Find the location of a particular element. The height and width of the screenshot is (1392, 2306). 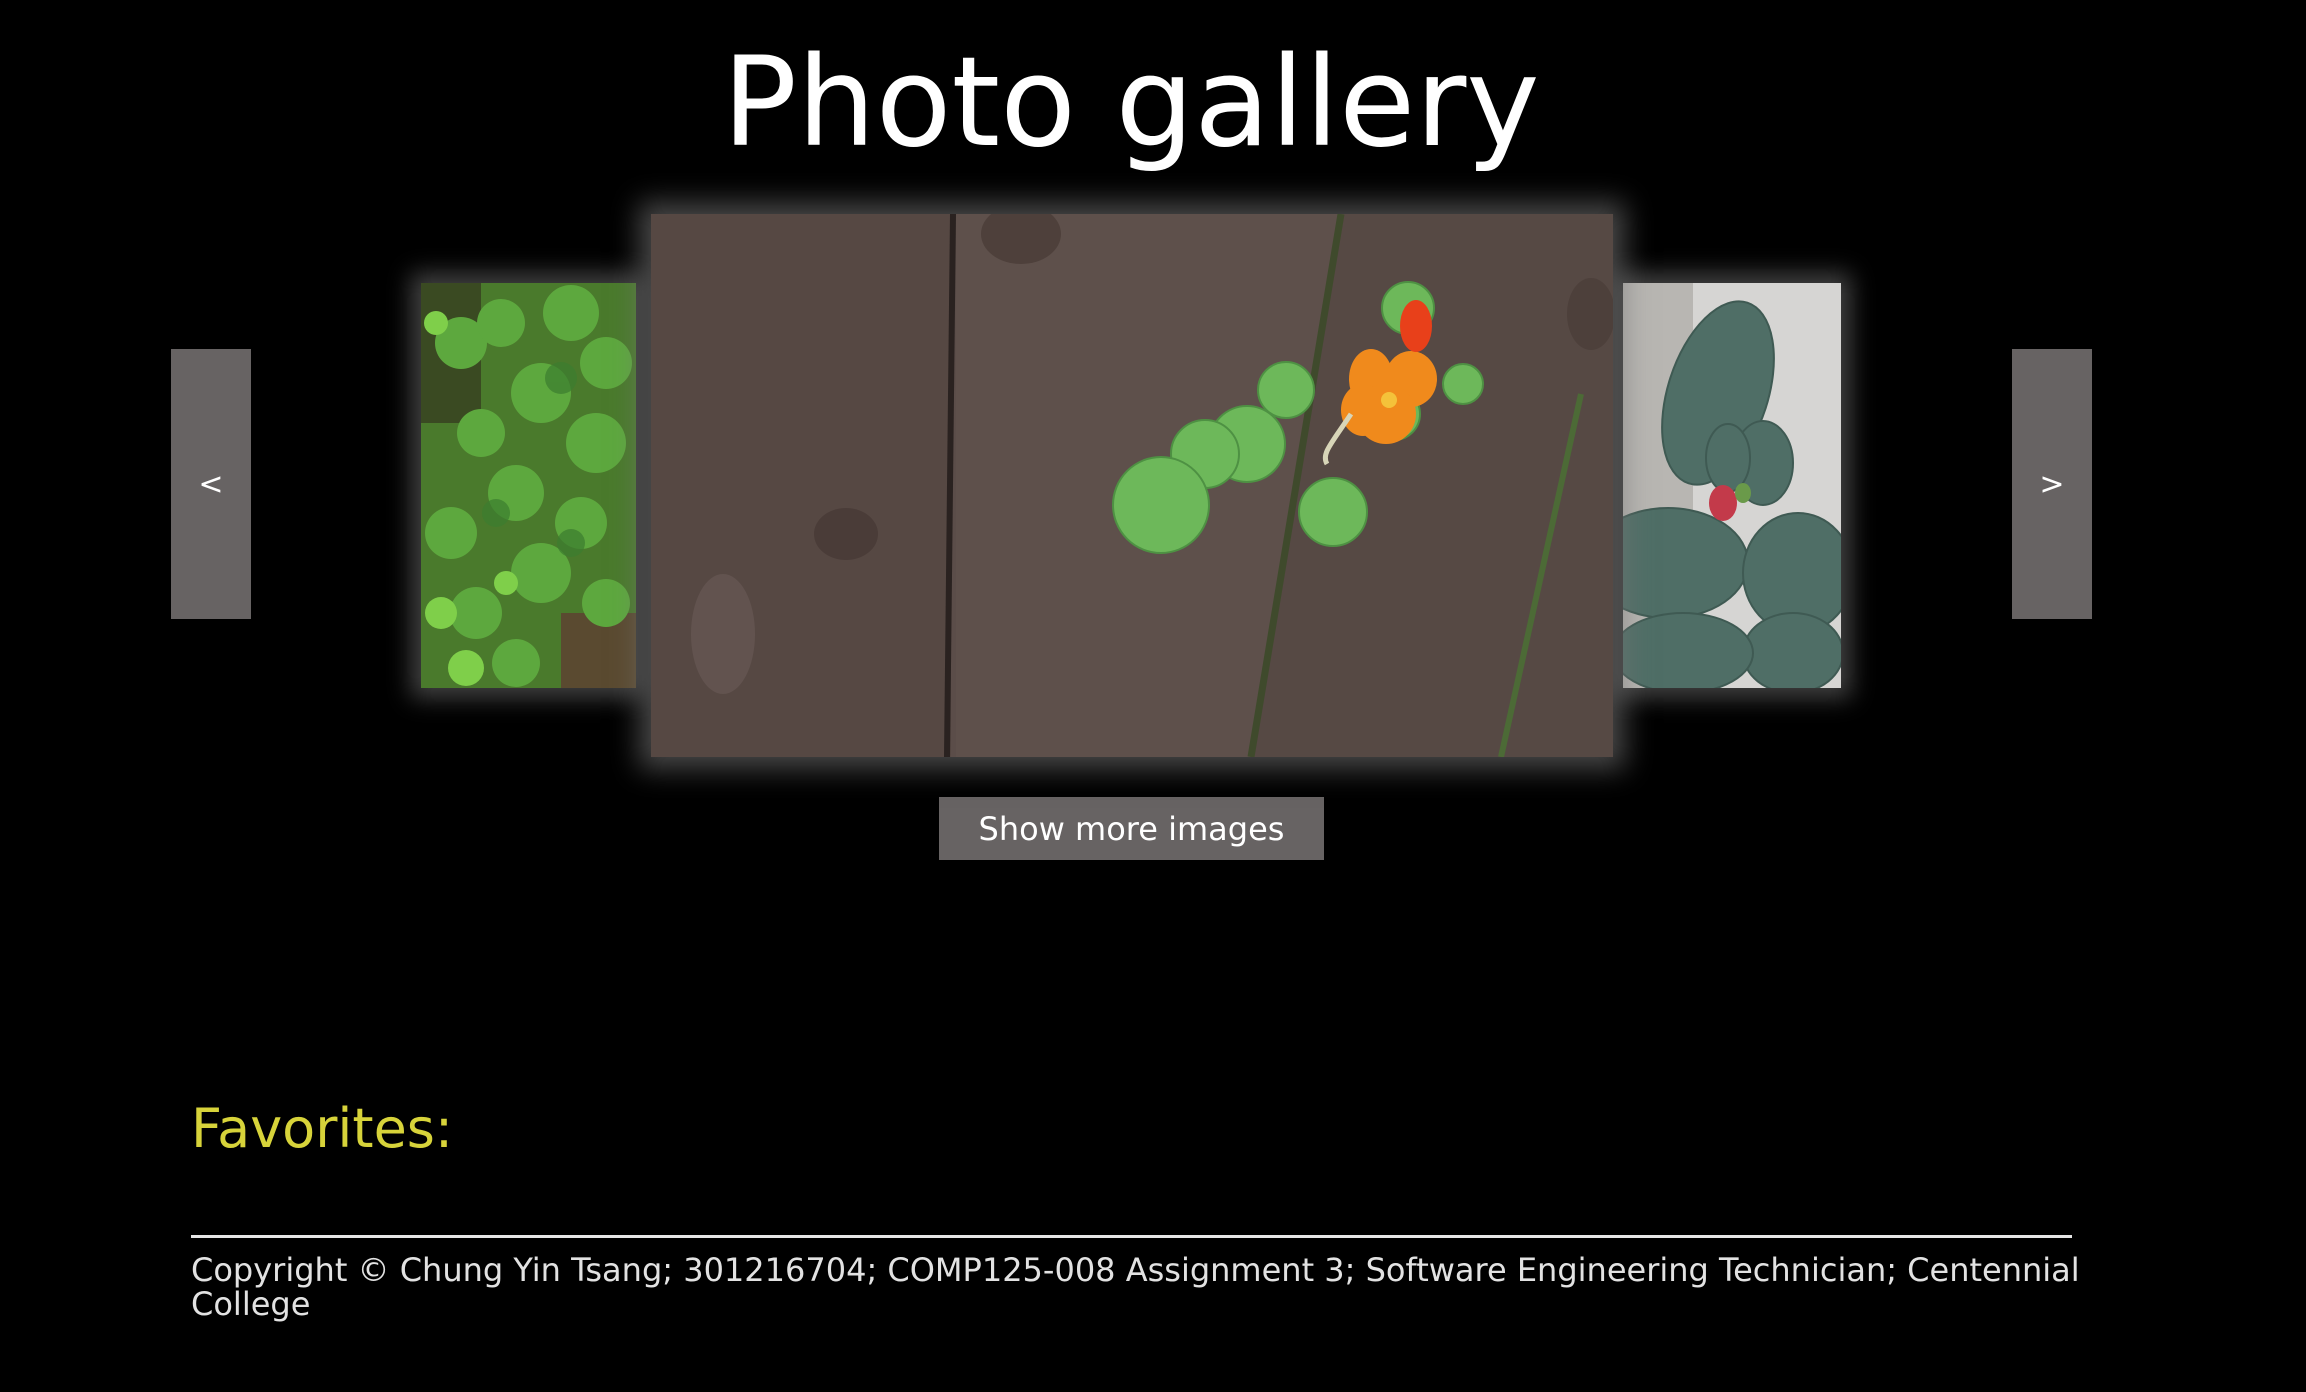

footer-divider is located at coordinates (1131, 1236).